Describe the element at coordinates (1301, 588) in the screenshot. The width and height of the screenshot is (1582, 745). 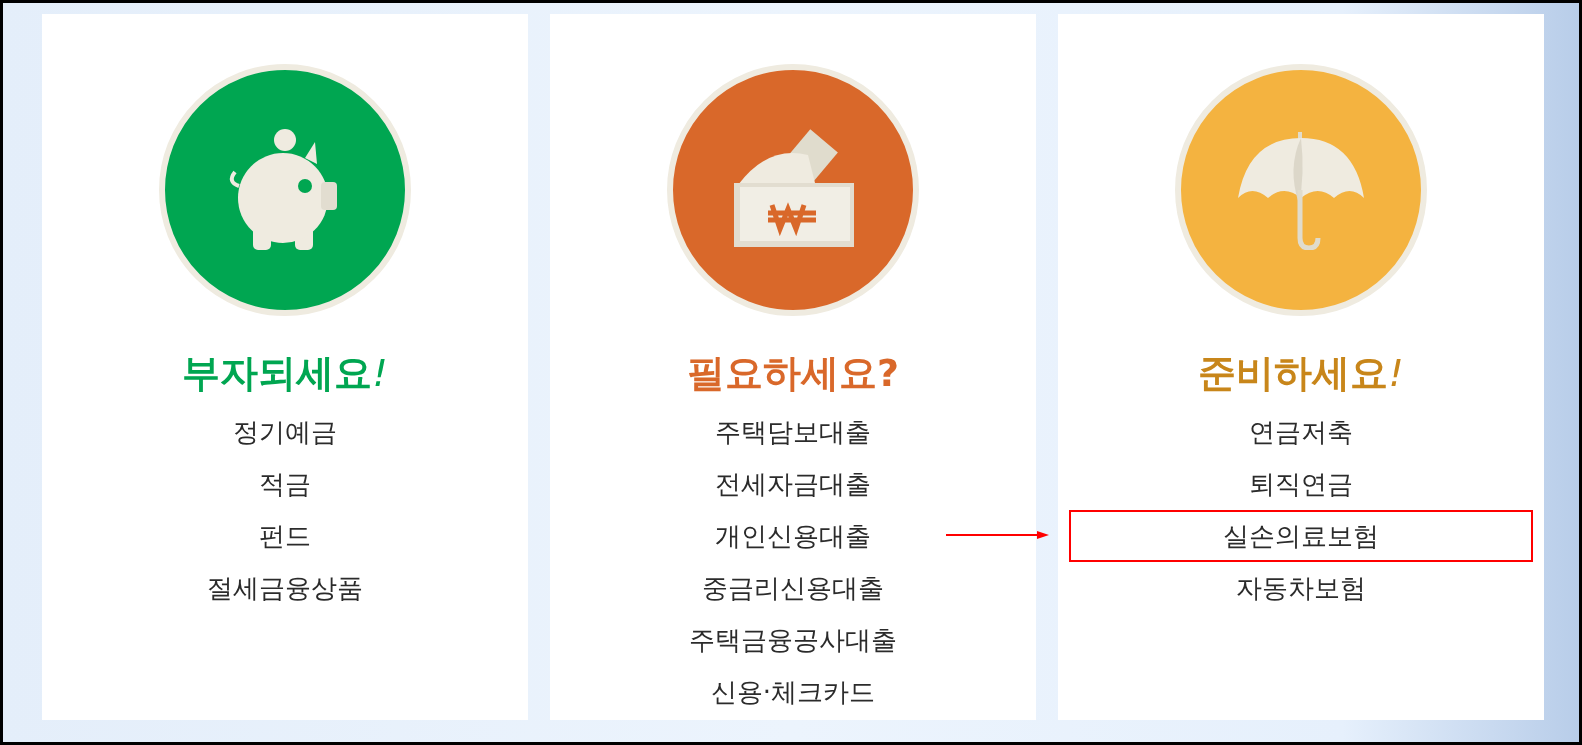
I see `product-link: 자동차보험` at that location.